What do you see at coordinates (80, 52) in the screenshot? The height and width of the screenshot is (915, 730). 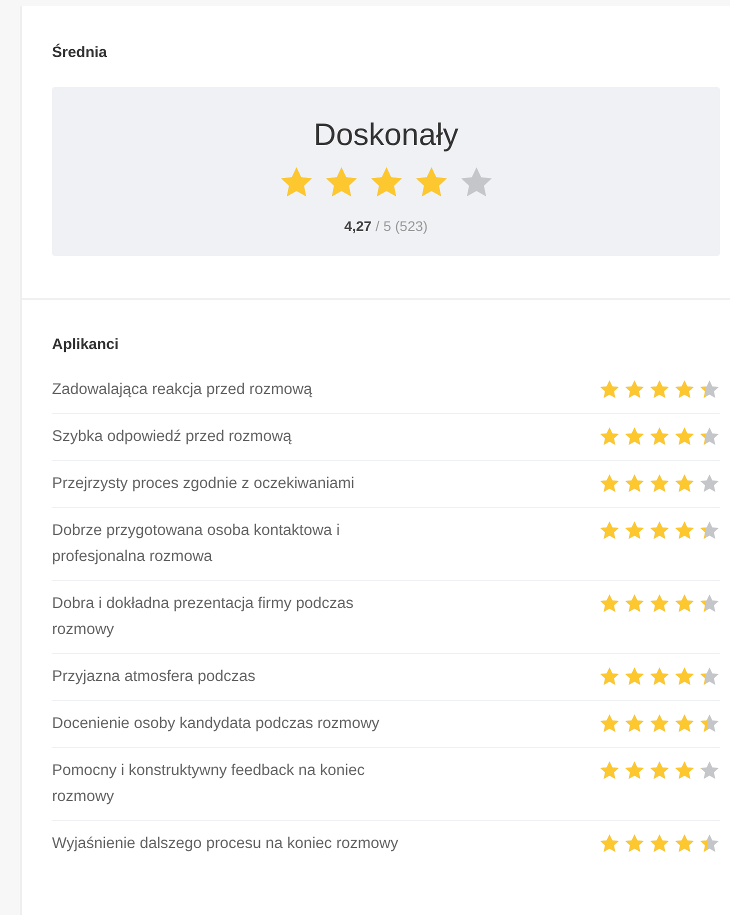 I see `section-heading: Średnia` at bounding box center [80, 52].